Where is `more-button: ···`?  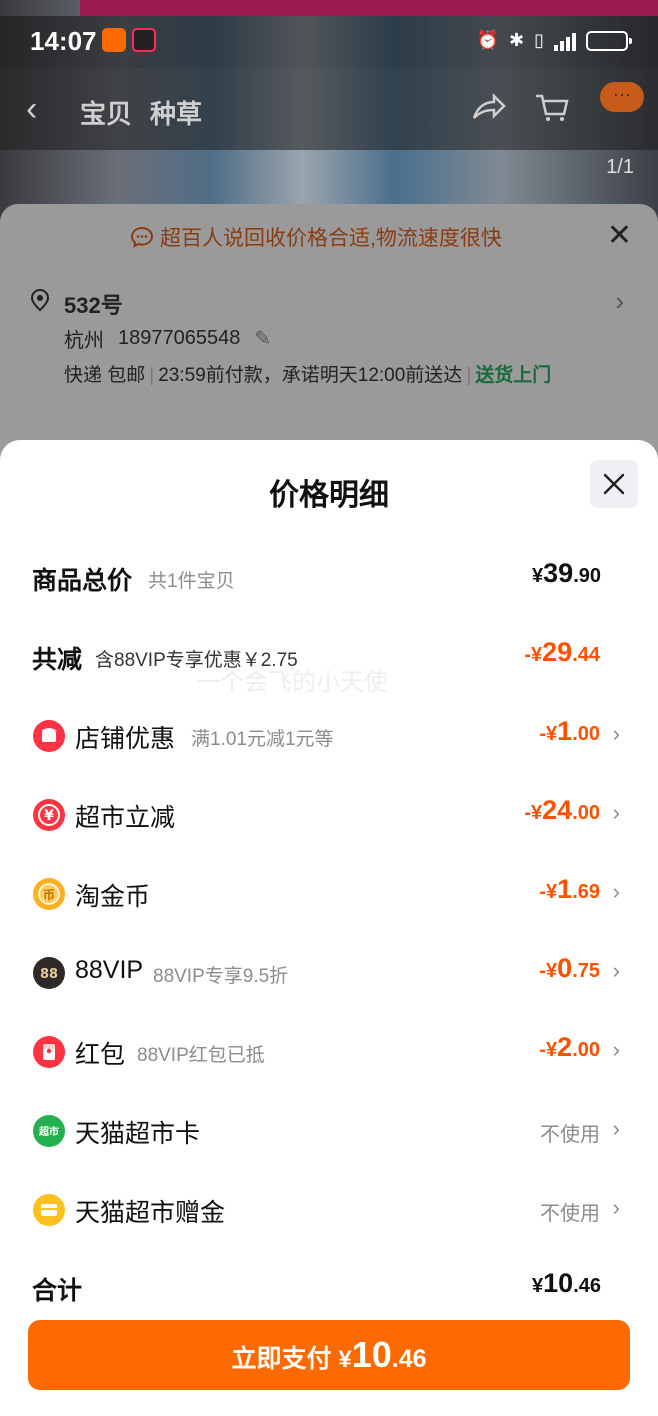
more-button: ··· is located at coordinates (622, 97).